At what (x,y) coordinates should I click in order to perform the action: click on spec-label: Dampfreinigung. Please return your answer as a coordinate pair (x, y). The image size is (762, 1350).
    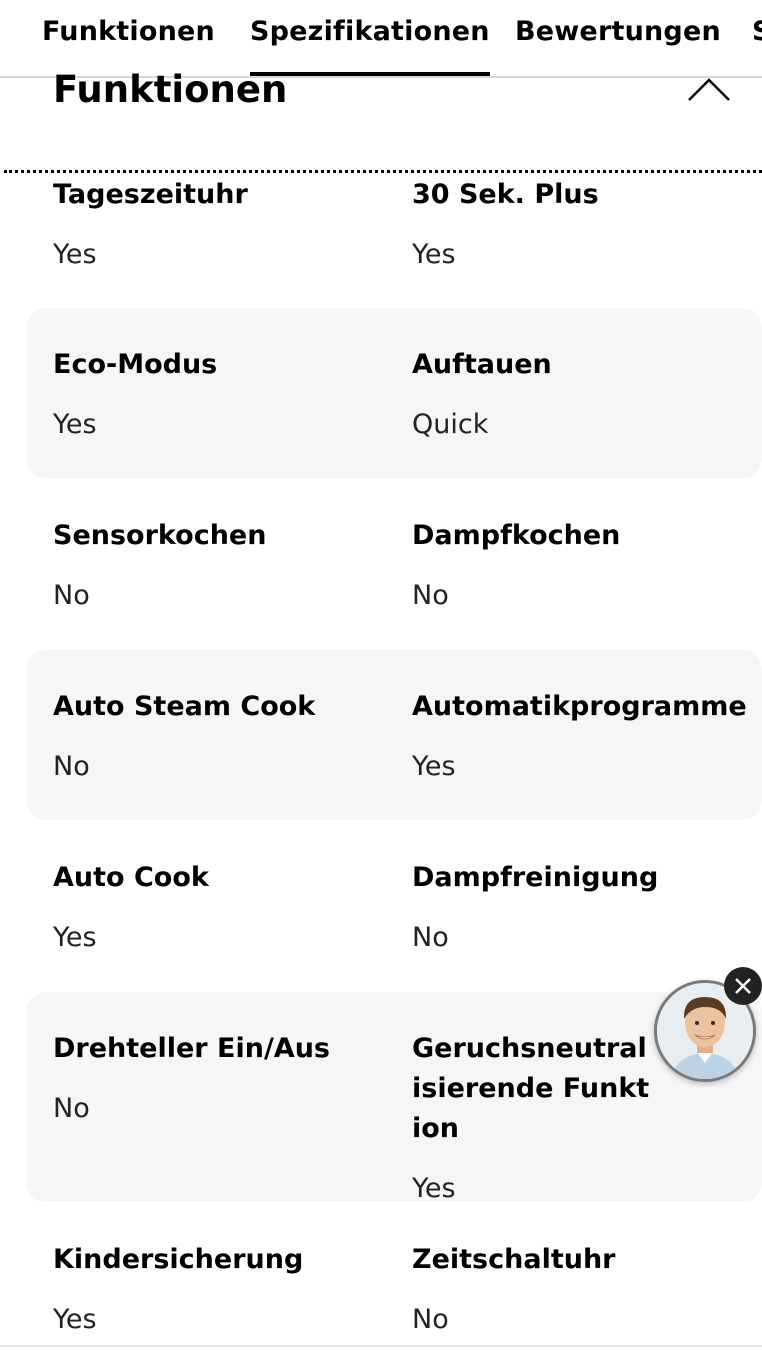
    Looking at the image, I should click on (535, 877).